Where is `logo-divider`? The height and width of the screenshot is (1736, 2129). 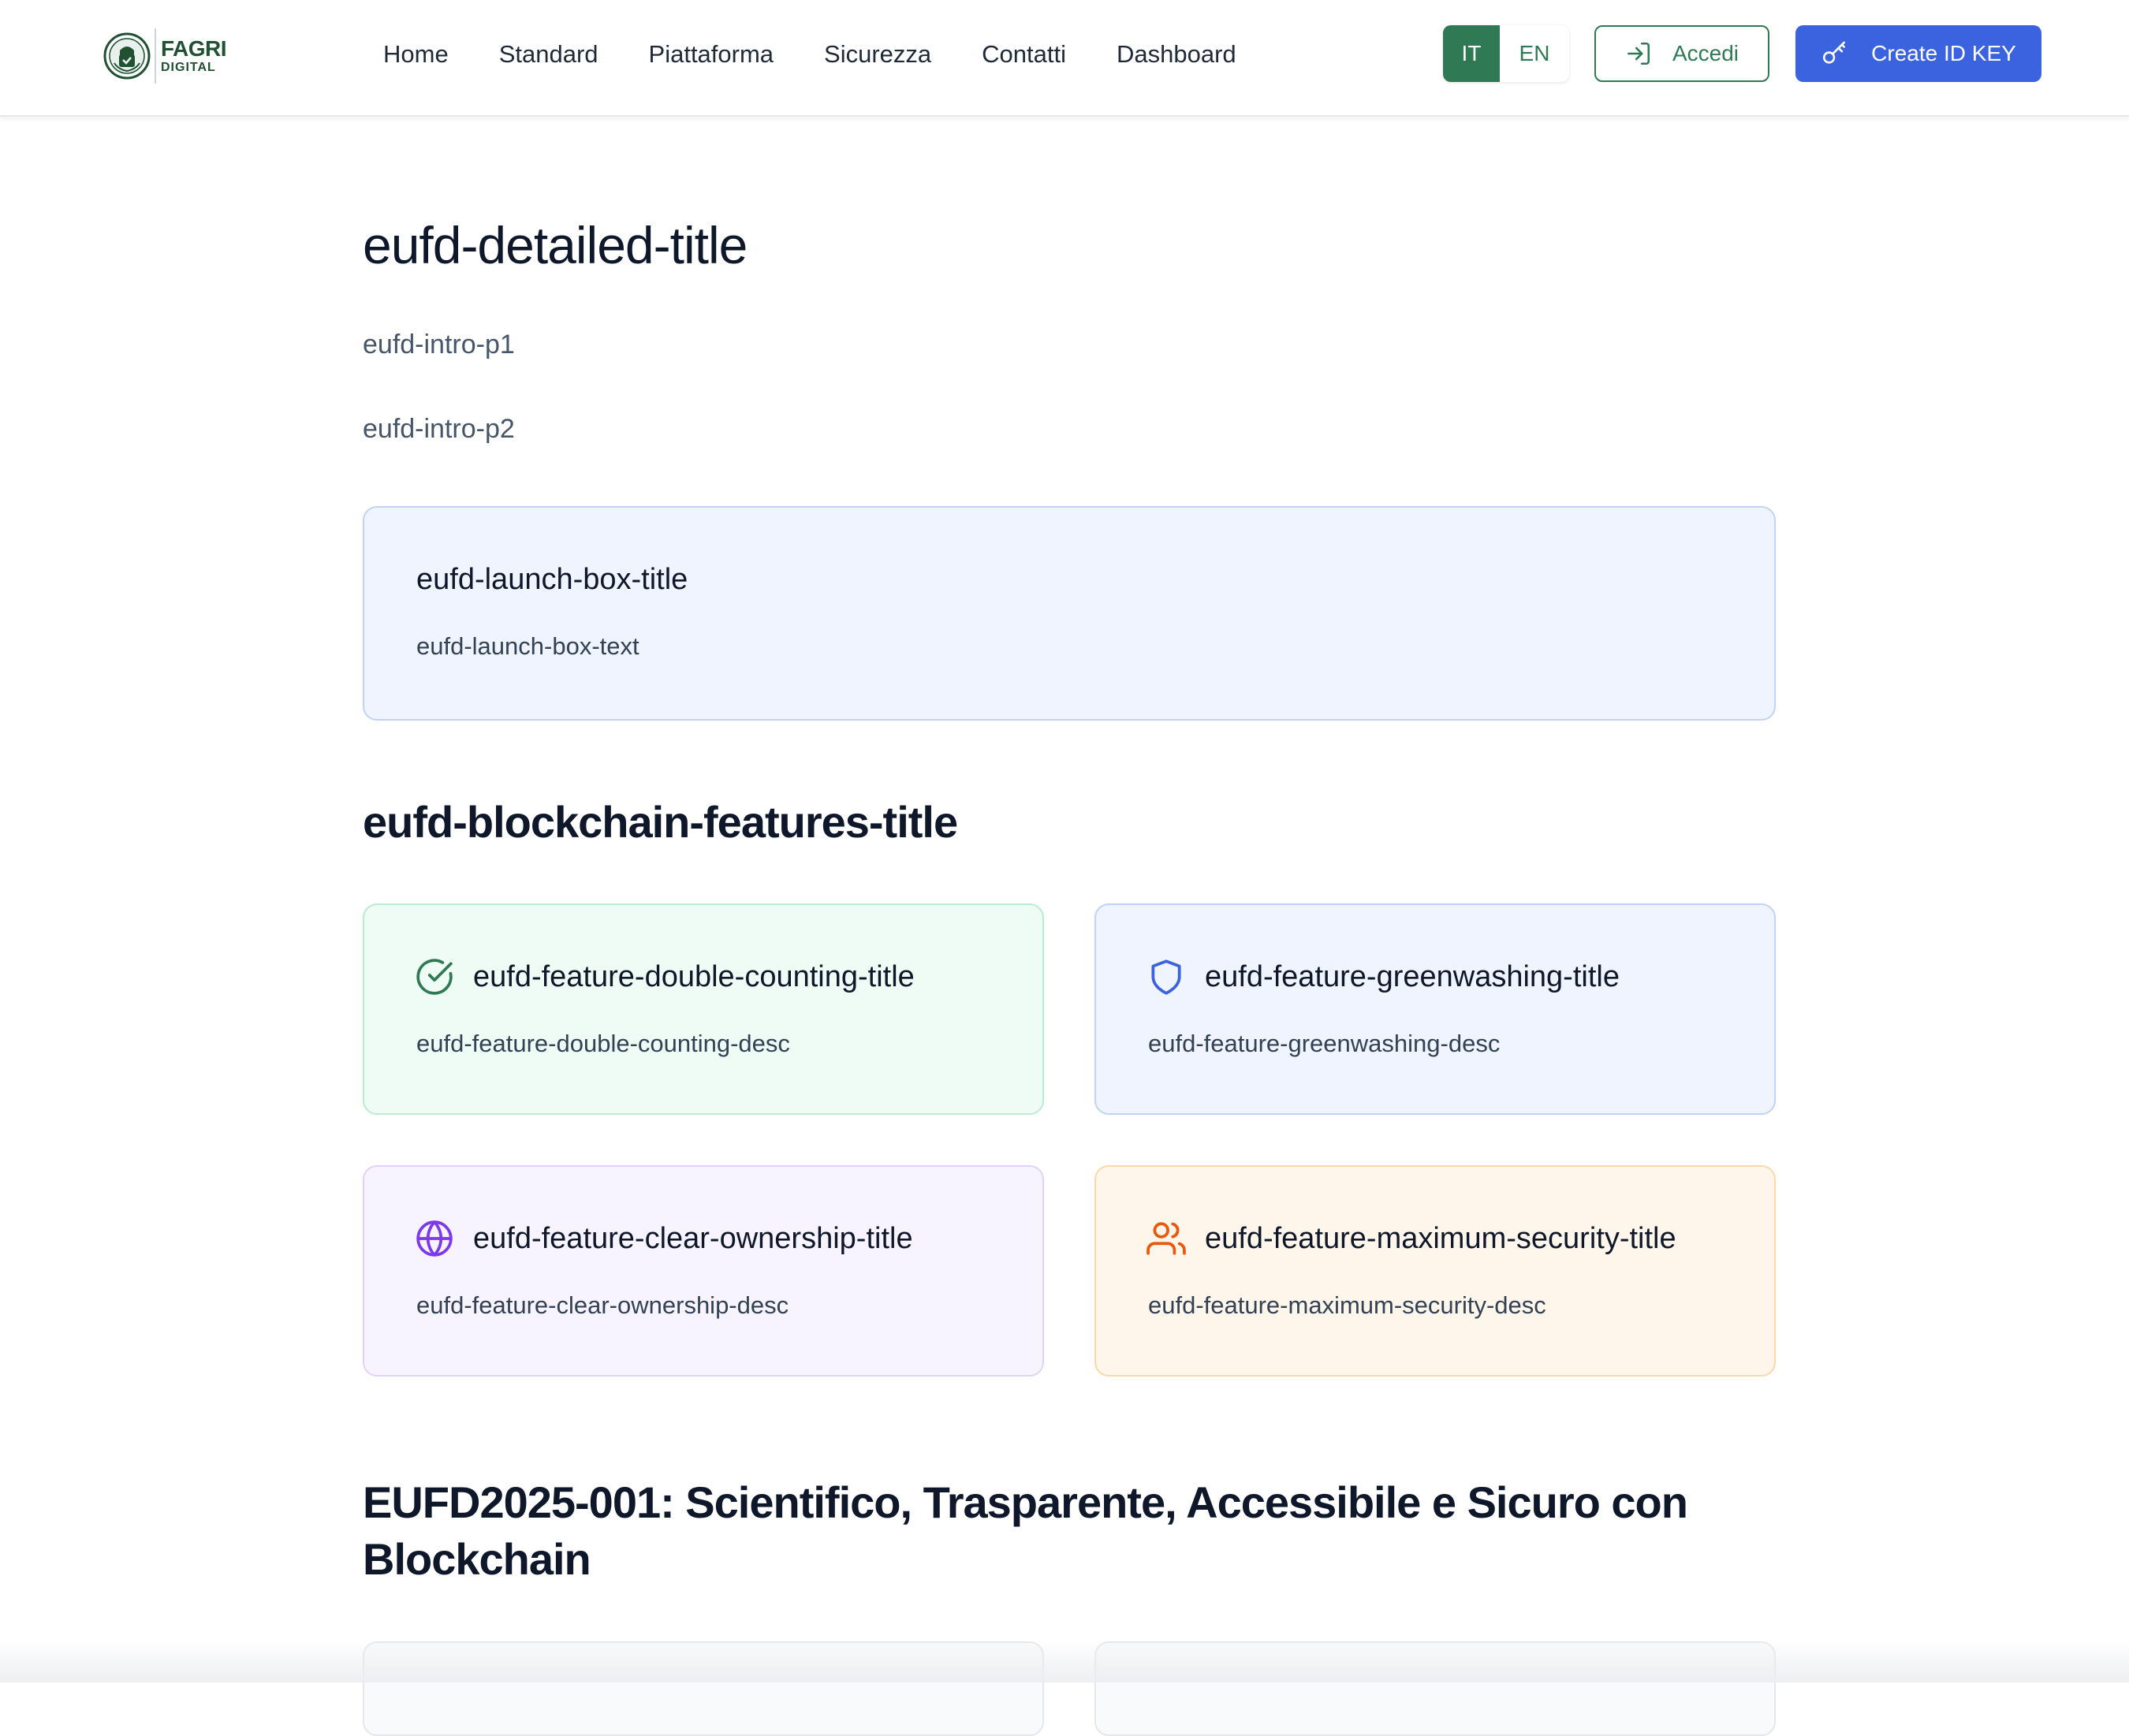 logo-divider is located at coordinates (155, 56).